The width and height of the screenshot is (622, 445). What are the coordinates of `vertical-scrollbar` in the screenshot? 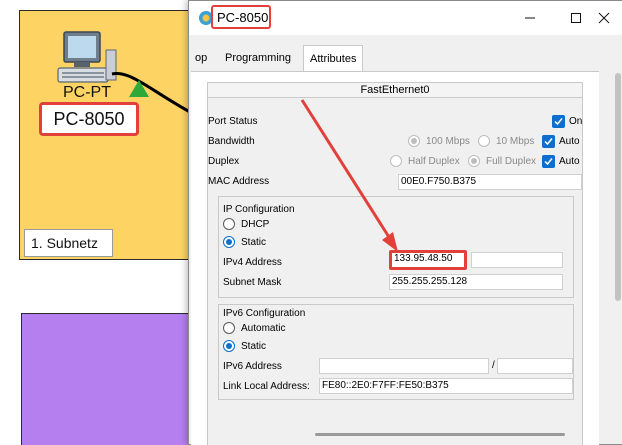 It's located at (618, 187).